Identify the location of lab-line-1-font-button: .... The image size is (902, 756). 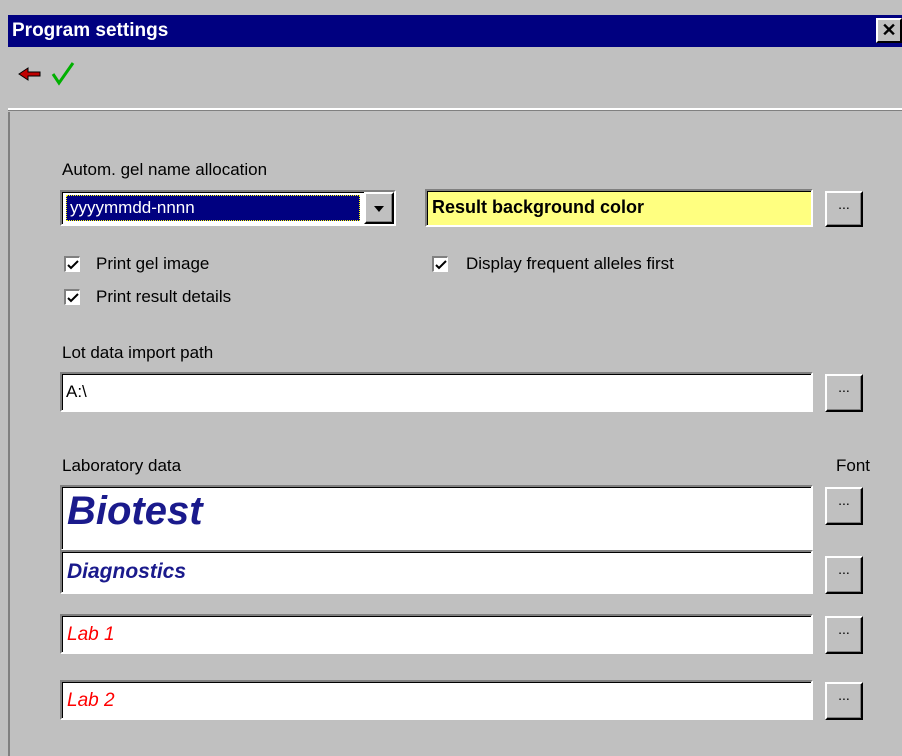
(844, 506).